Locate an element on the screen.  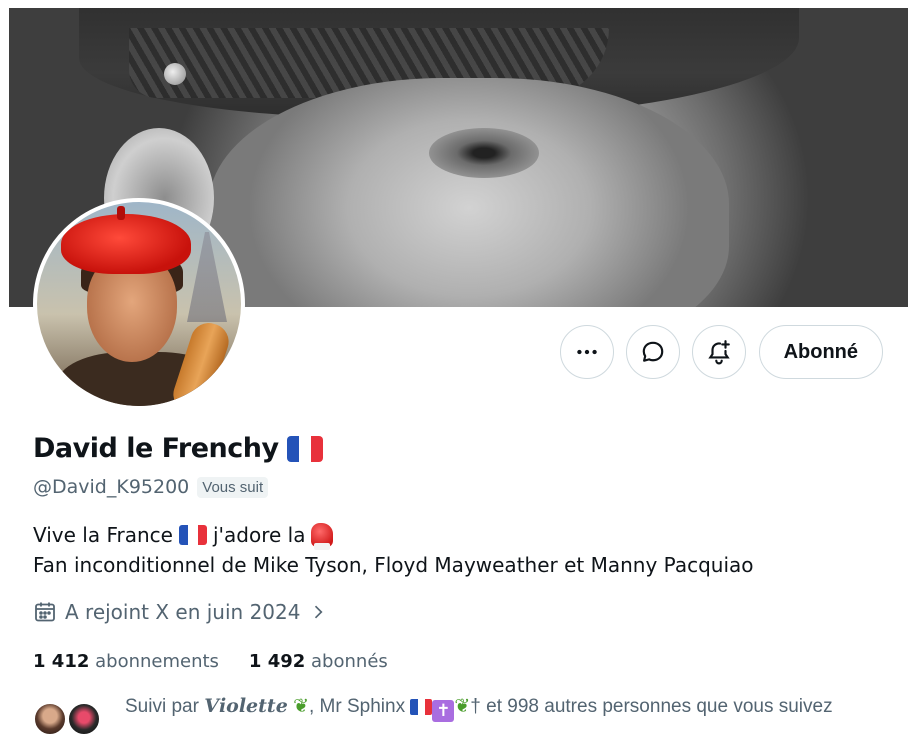
following-count: 1 412 is located at coordinates (61, 661).